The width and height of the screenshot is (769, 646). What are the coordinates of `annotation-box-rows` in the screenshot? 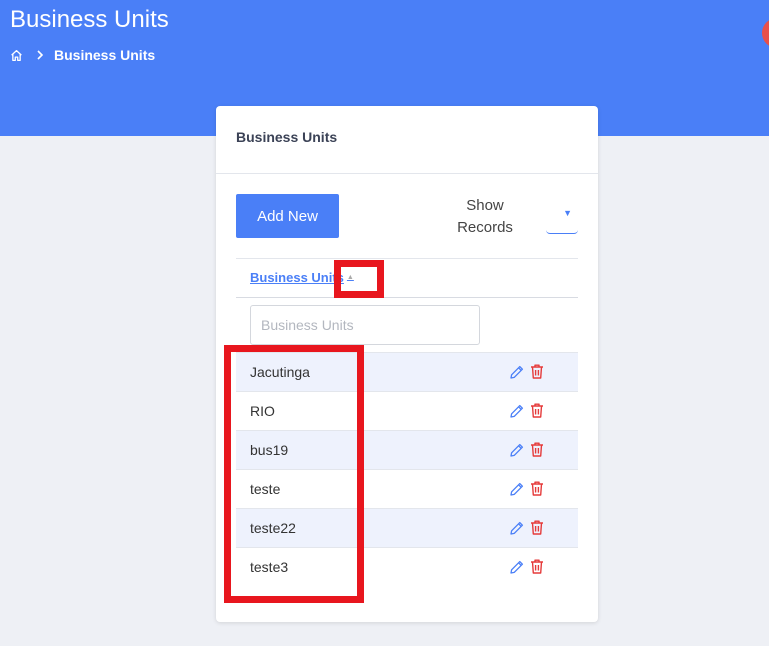 It's located at (294, 474).